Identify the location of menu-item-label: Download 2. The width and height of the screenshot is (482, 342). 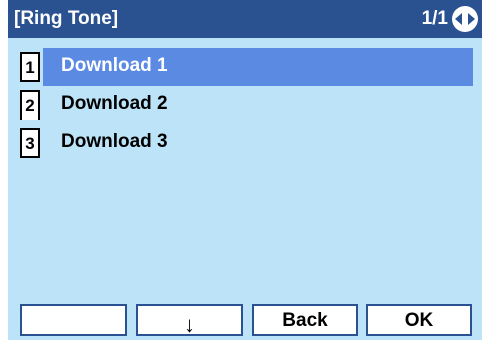
(114, 103).